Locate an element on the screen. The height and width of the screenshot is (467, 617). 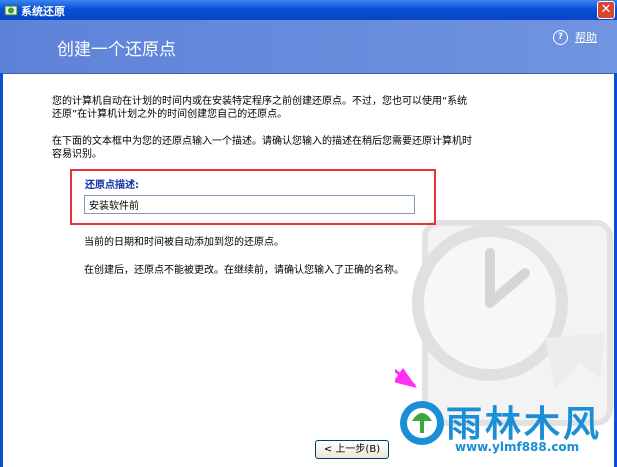
close-button: ✕ is located at coordinates (606, 10).